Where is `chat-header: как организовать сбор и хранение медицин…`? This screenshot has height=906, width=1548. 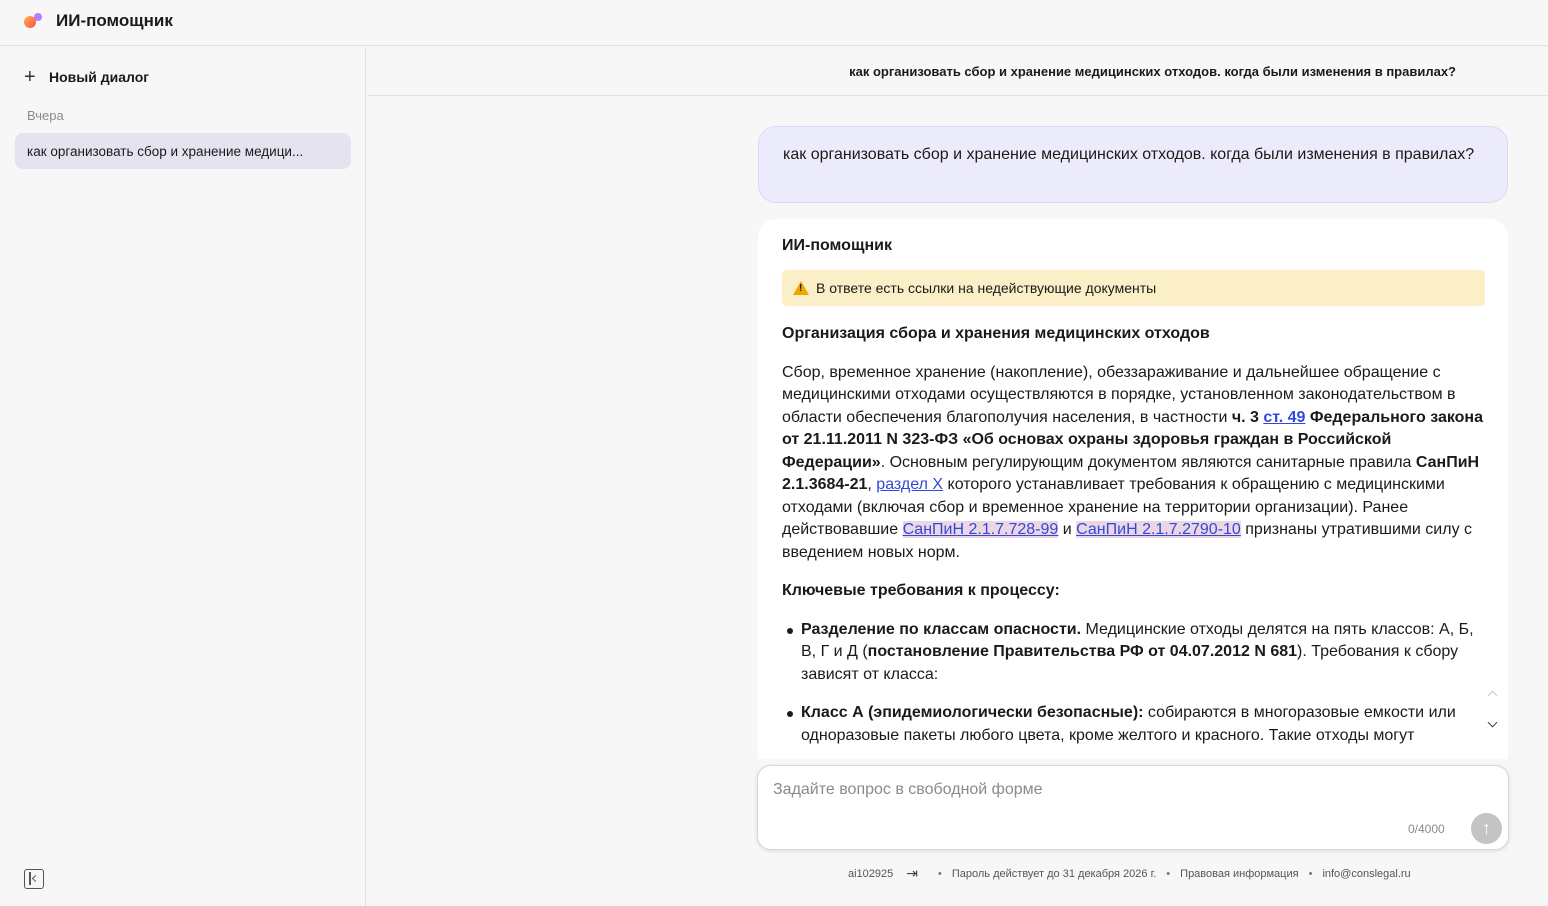 chat-header: как организовать сбор и хранение медицин… is located at coordinates (957, 71).